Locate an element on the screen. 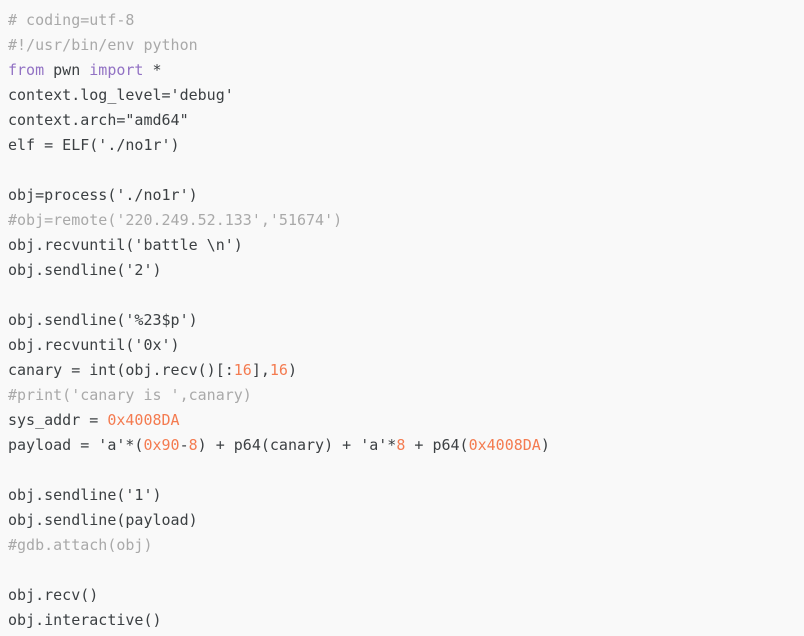 The height and width of the screenshot is (636, 804). code-token-plain: + p64( is located at coordinates (437, 445).